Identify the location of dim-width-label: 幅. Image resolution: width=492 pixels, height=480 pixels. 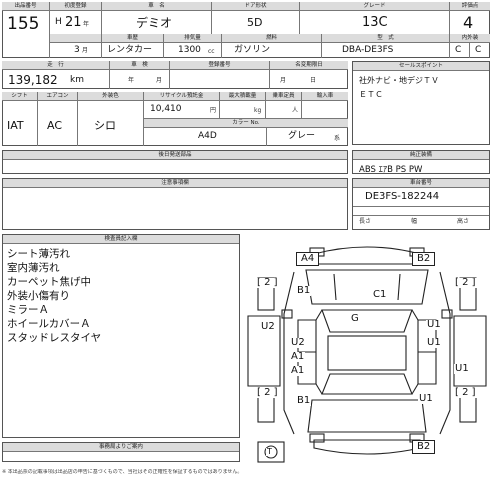
(414, 221).